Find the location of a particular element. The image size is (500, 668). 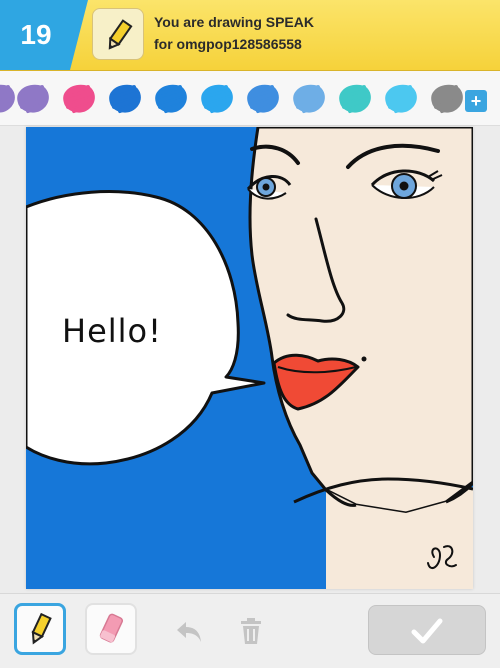

pencil-tool-button is located at coordinates (40, 629).